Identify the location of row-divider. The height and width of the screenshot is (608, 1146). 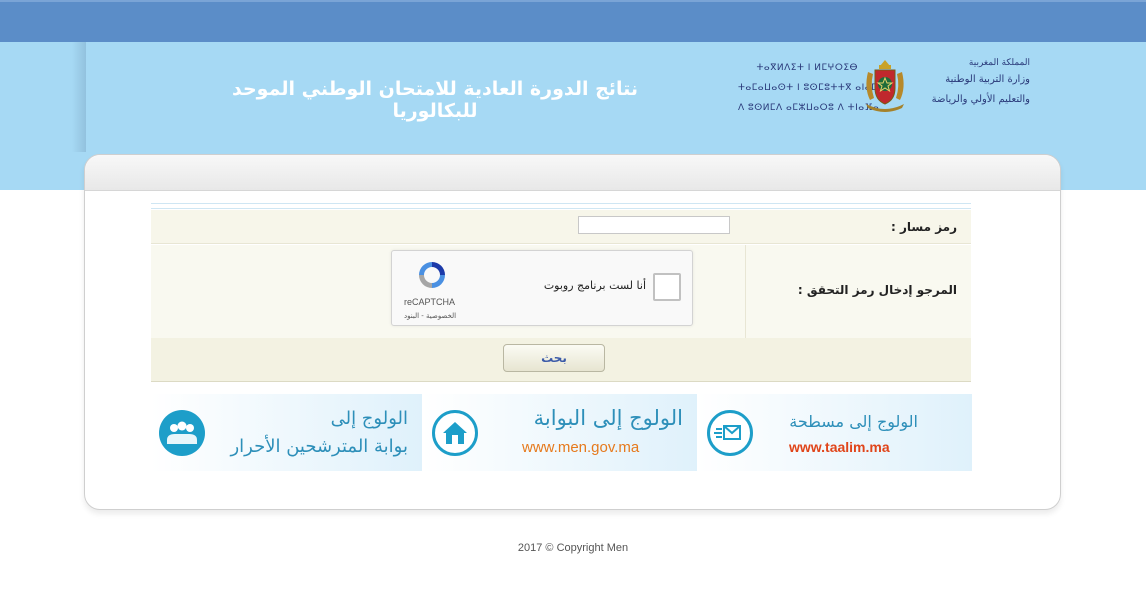
(745, 292).